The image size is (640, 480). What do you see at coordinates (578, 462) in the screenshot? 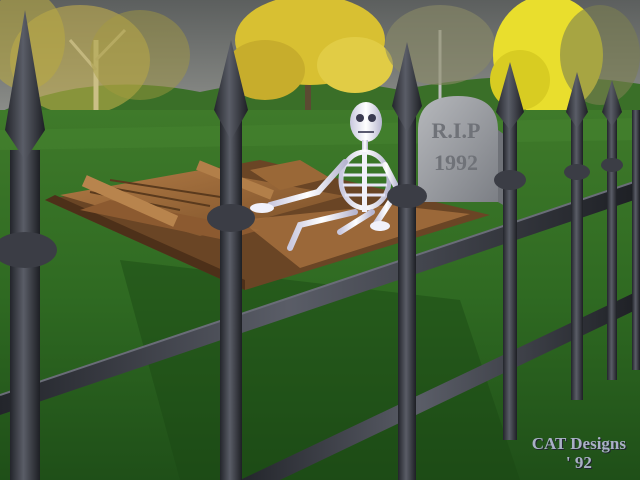
I see `credit-line-2: ' 92` at bounding box center [578, 462].